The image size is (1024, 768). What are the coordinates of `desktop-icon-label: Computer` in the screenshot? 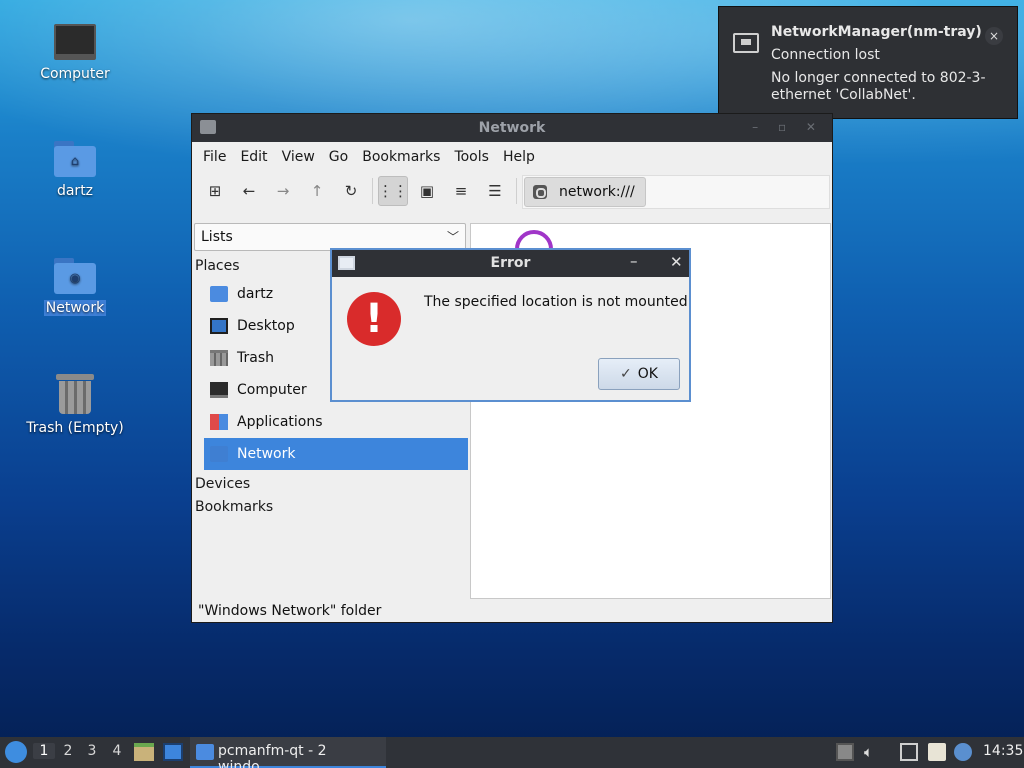 It's located at (75, 74).